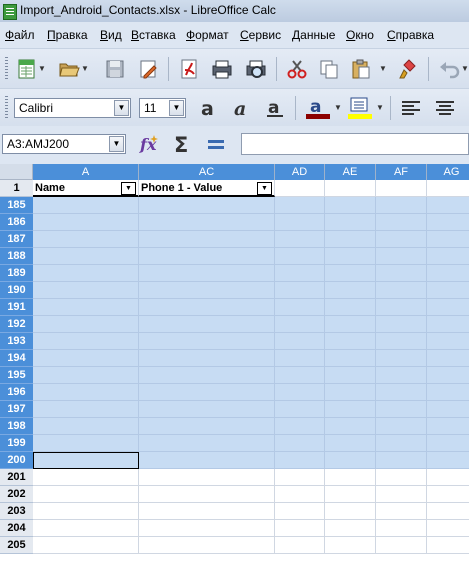 This screenshot has width=469, height=563. Describe the element at coordinates (338, 108) in the screenshot. I see `font-color-dropdown-arrow: ▼` at that location.